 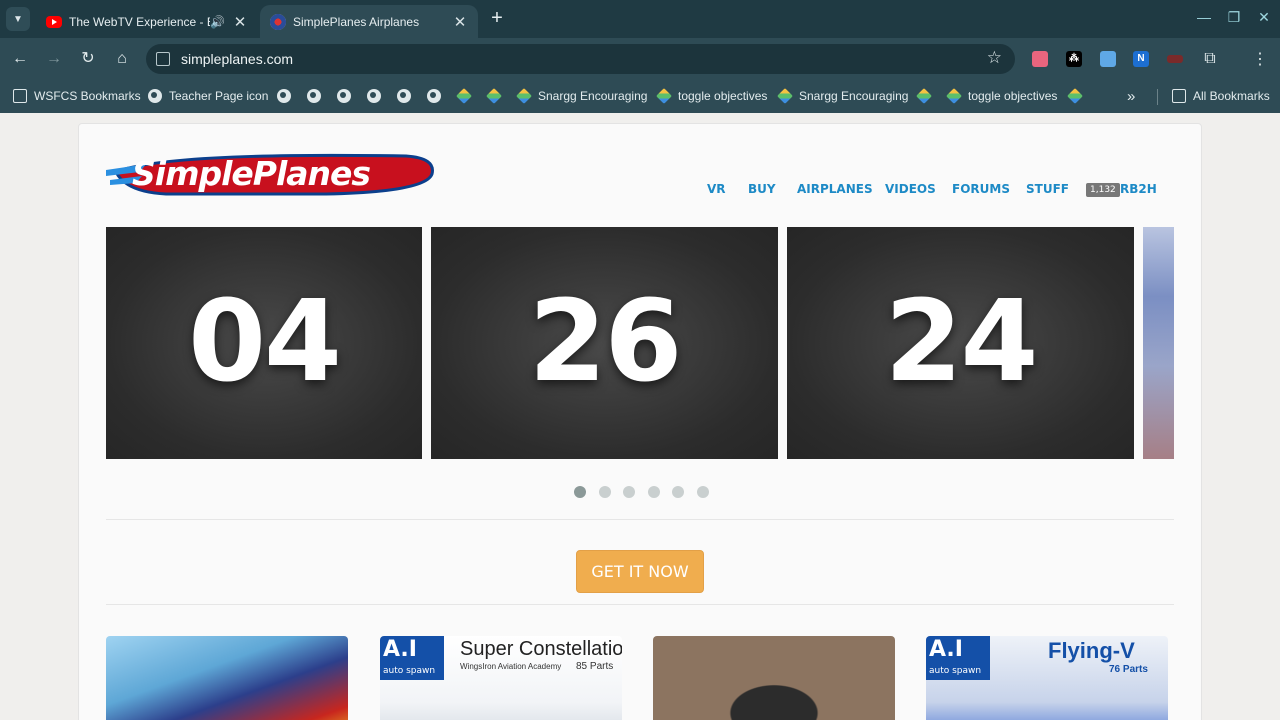 What do you see at coordinates (716, 190) in the screenshot?
I see `nav-vr: VR` at bounding box center [716, 190].